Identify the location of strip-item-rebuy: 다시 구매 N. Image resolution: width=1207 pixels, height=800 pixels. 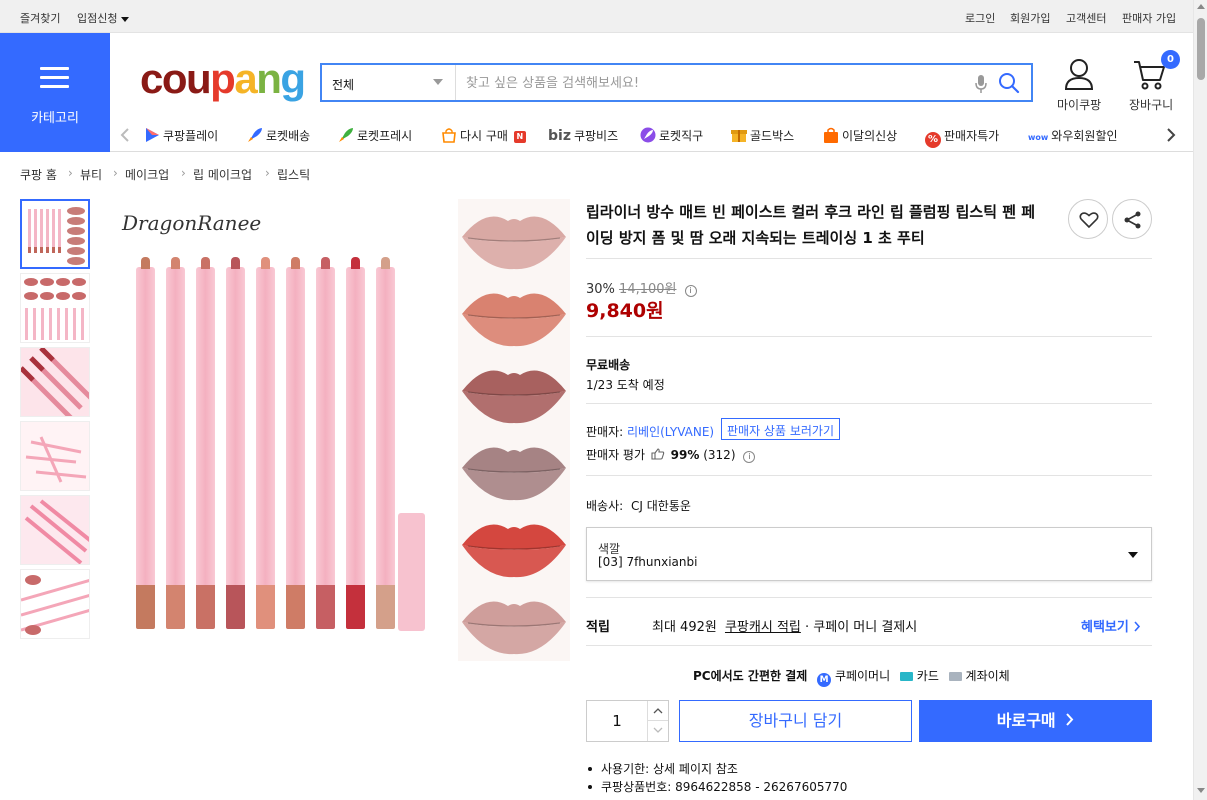
(483, 135).